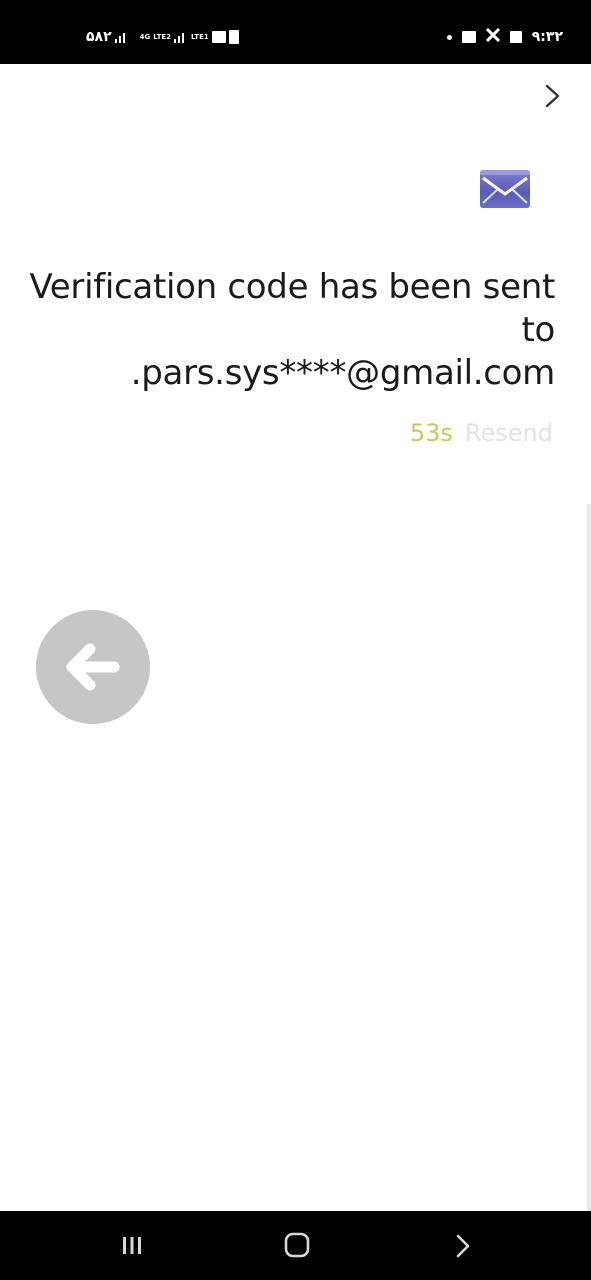 This screenshot has height=1280, width=591. I want to click on carrier-label: ۵۸۲, so click(99, 37).